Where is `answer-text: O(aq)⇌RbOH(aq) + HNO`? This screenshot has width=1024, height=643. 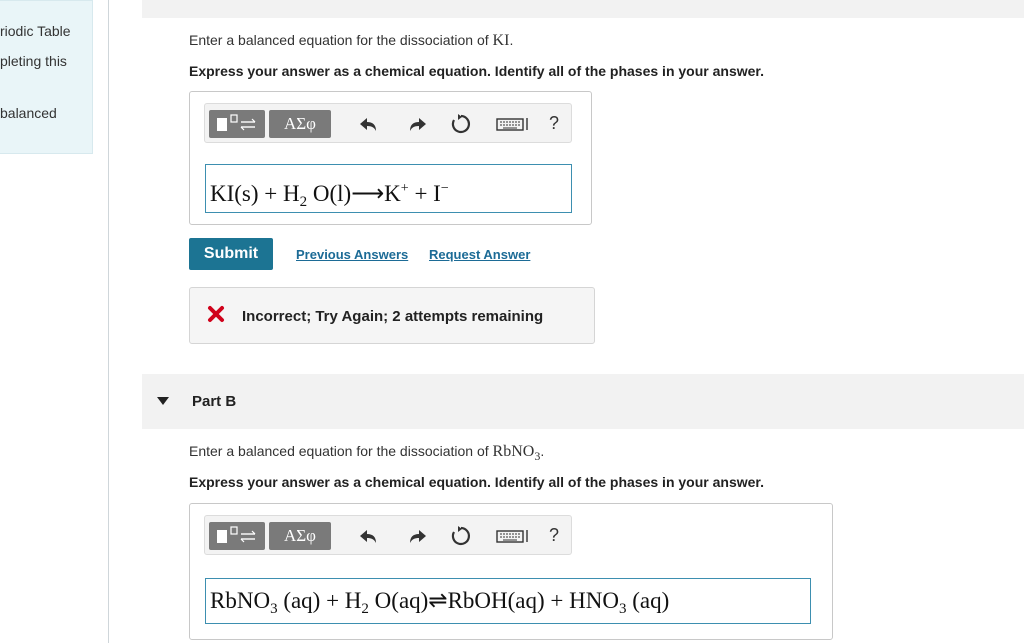 answer-text: O(aq)⇌RbOH(aq) + HNO is located at coordinates (493, 600).